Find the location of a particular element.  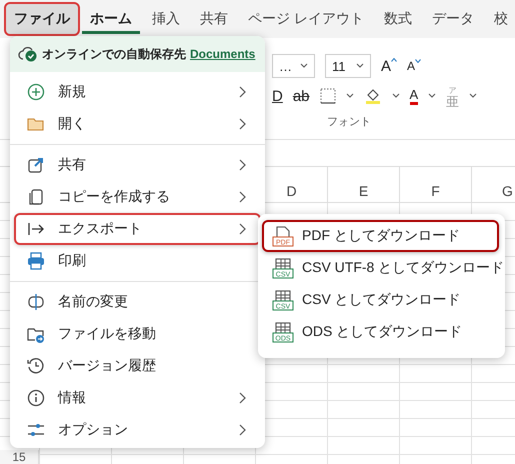

menu-item: ファイルを移動 is located at coordinates (137, 334).